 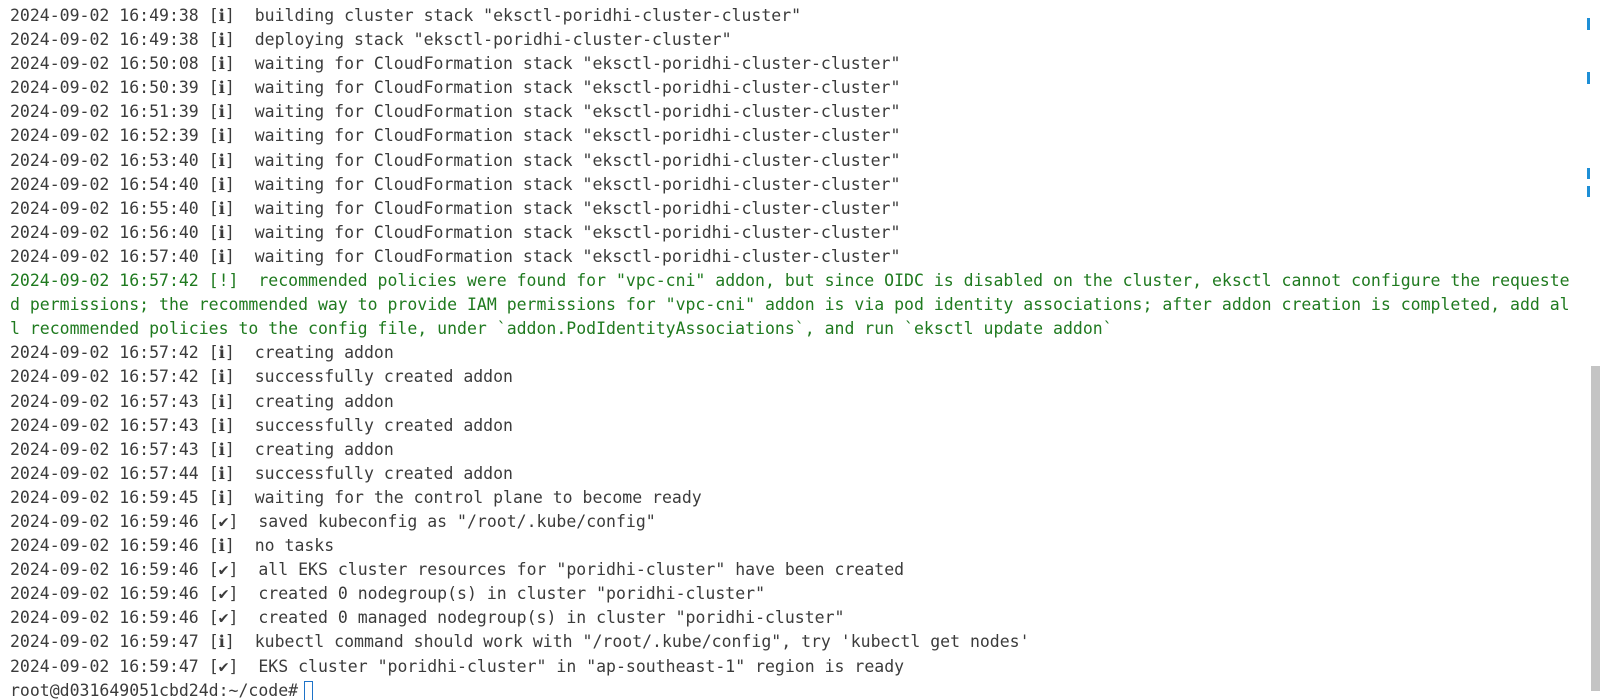 I want to click on log-timestamp: 2024-09-02 16:57:40, so click(x=104, y=256).